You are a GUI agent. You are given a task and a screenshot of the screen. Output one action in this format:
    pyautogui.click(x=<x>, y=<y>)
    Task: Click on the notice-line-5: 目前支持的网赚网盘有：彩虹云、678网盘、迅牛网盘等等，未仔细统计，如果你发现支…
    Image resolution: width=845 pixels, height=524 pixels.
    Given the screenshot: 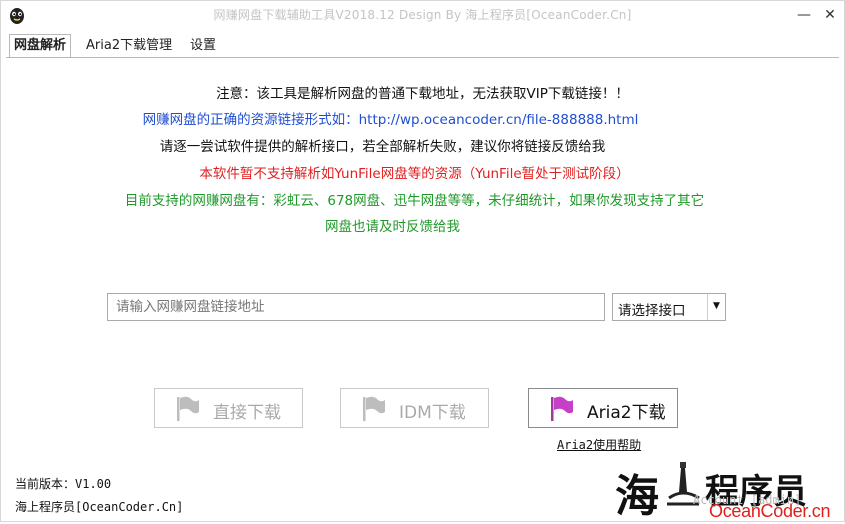 What is the action you would take?
    pyautogui.click(x=414, y=201)
    